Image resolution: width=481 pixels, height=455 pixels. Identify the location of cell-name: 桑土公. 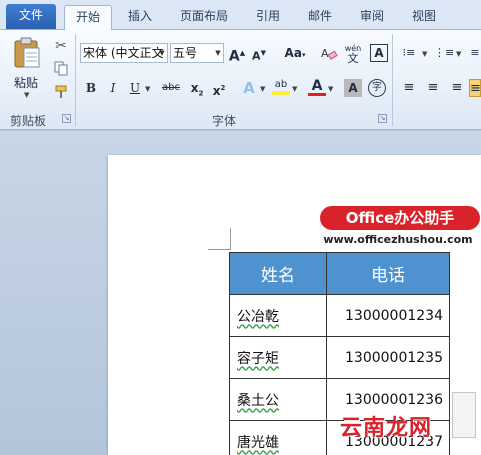
(278, 399).